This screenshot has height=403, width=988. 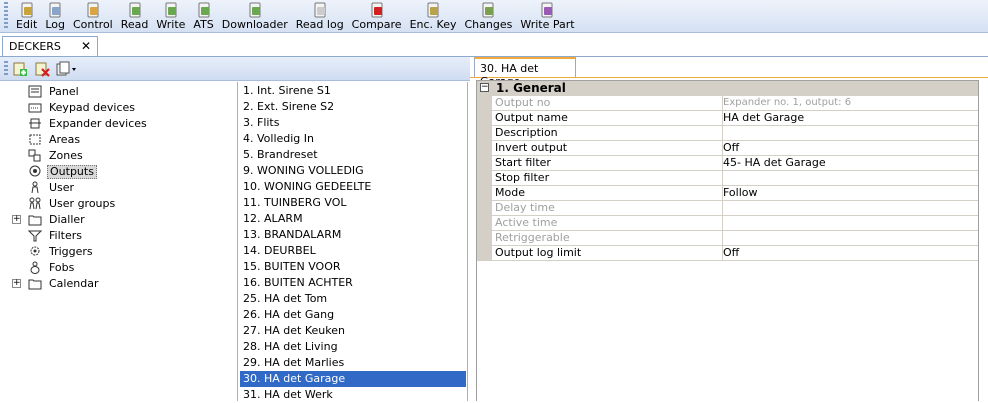 I want to click on property-row: Mode Follow, so click(x=727, y=193).